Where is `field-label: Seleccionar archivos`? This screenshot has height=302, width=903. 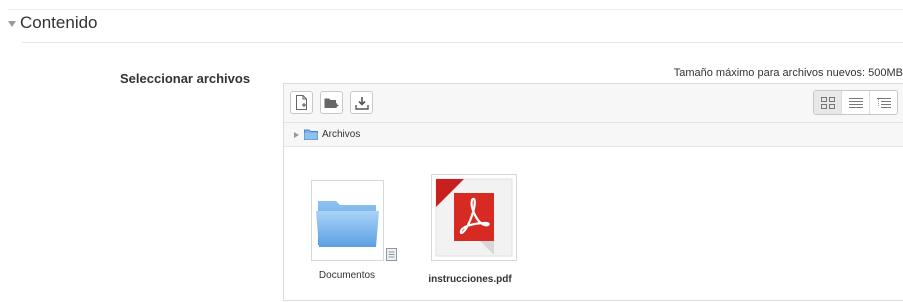 field-label: Seleccionar archivos is located at coordinates (185, 78).